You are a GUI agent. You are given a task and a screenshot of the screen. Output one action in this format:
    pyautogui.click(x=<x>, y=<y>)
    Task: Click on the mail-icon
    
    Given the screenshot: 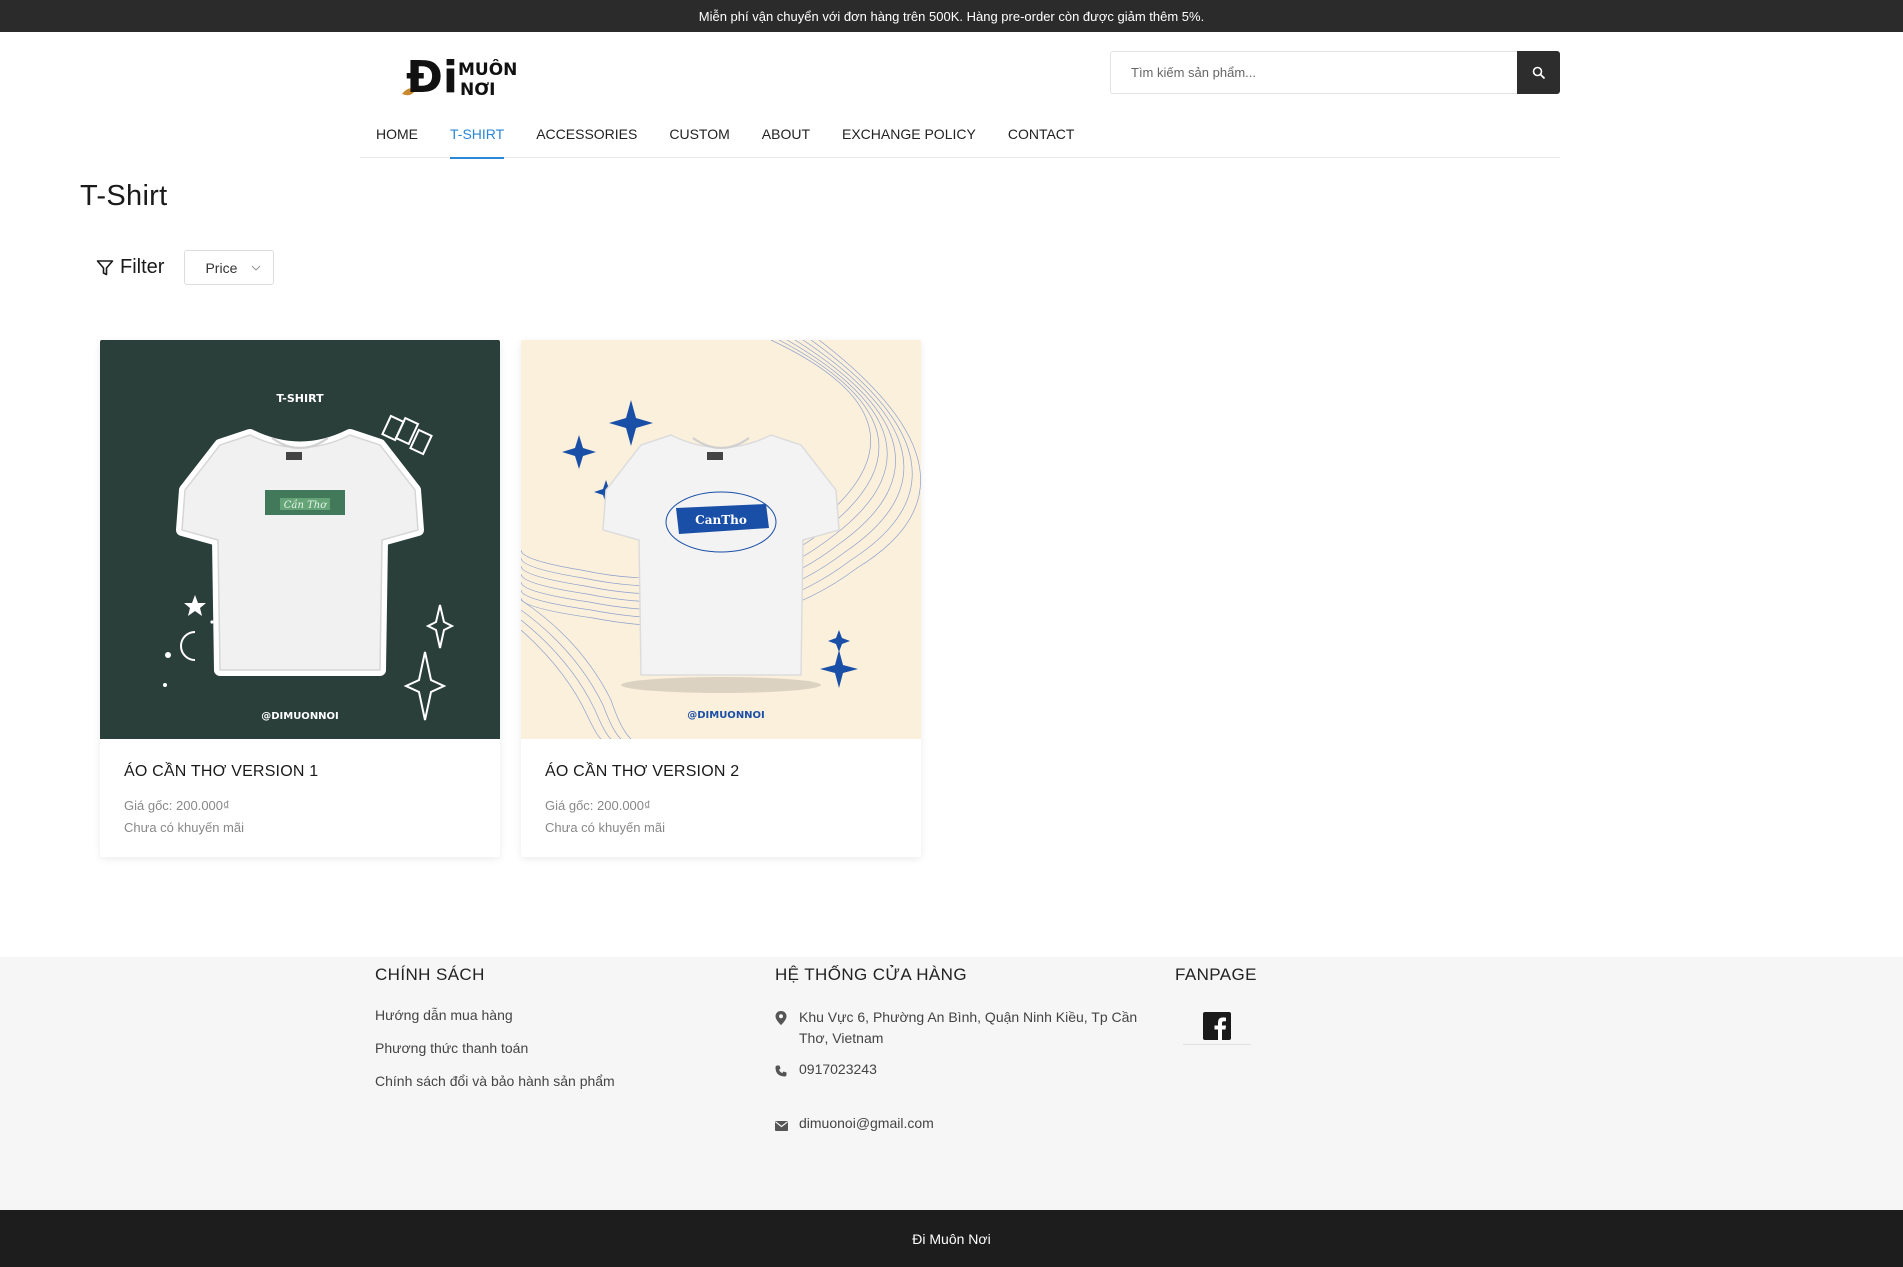 What is the action you would take?
    pyautogui.click(x=787, y=1125)
    